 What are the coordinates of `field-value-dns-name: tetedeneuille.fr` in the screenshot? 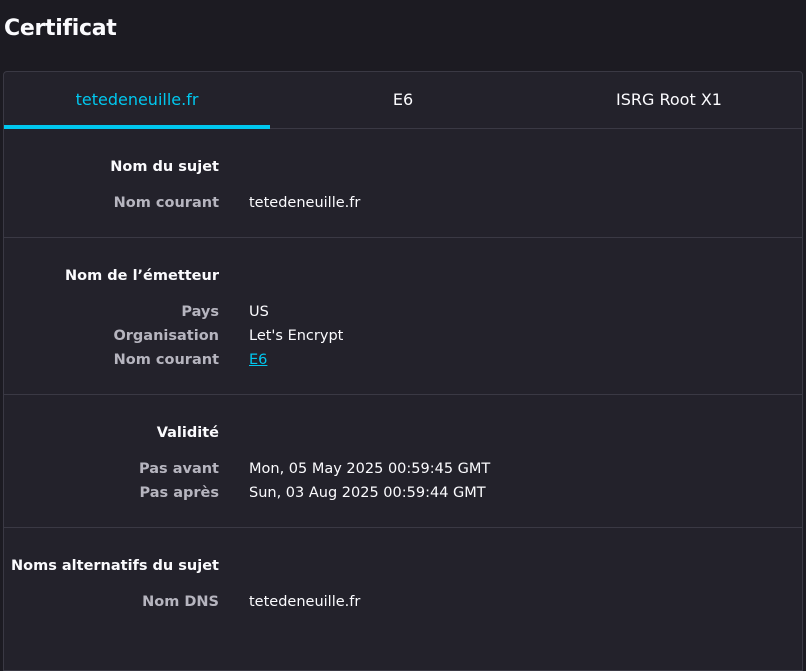 It's located at (305, 602).